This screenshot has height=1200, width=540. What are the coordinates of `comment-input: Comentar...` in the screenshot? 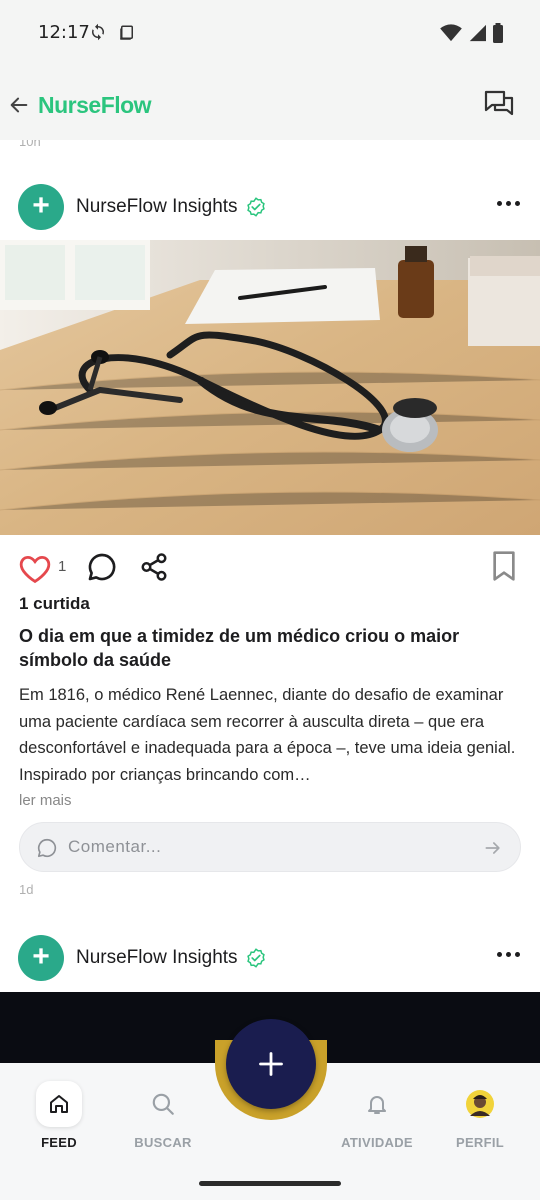 It's located at (270, 847).